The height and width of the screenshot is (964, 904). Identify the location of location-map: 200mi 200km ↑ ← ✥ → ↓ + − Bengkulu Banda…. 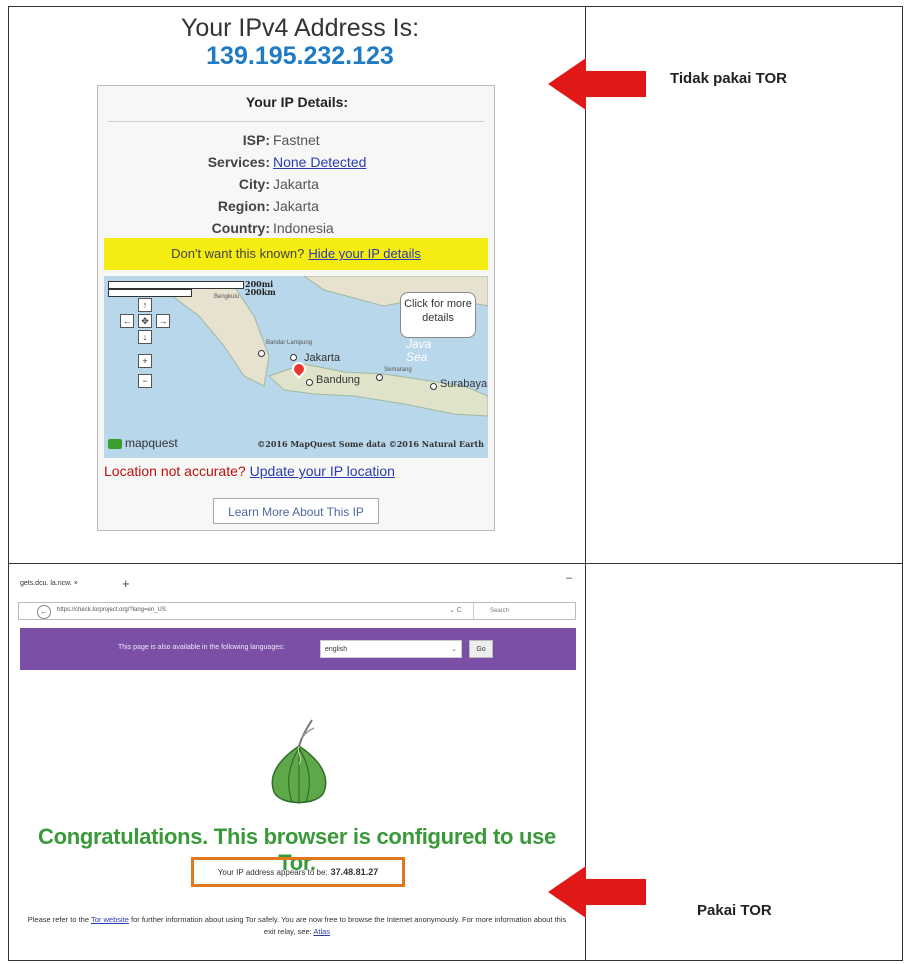
(296, 367).